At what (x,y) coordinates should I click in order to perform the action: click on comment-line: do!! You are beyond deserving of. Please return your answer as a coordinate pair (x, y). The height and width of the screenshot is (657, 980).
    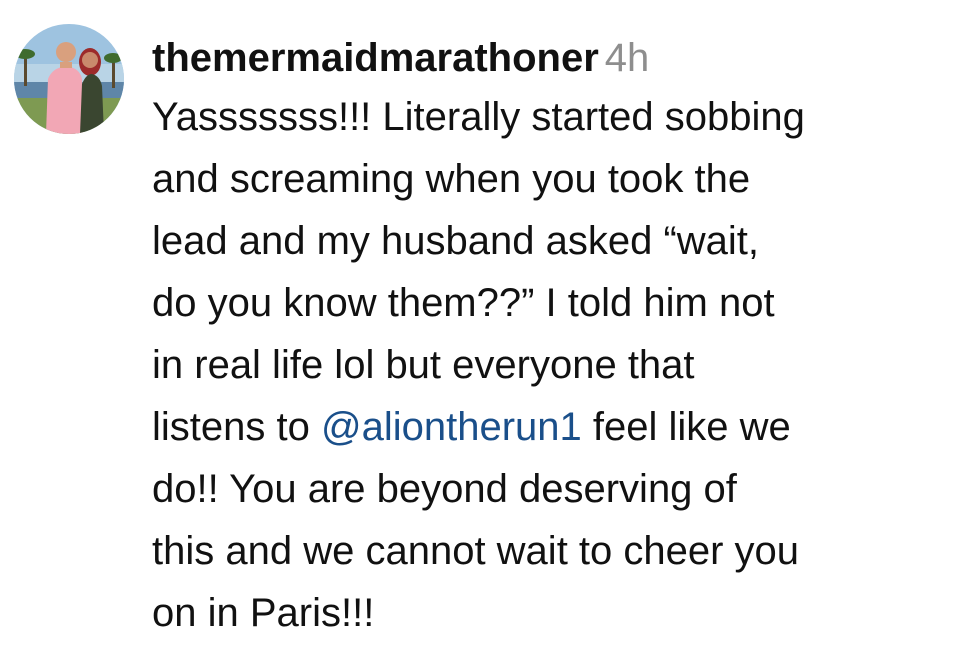
    Looking at the image, I should click on (444, 489).